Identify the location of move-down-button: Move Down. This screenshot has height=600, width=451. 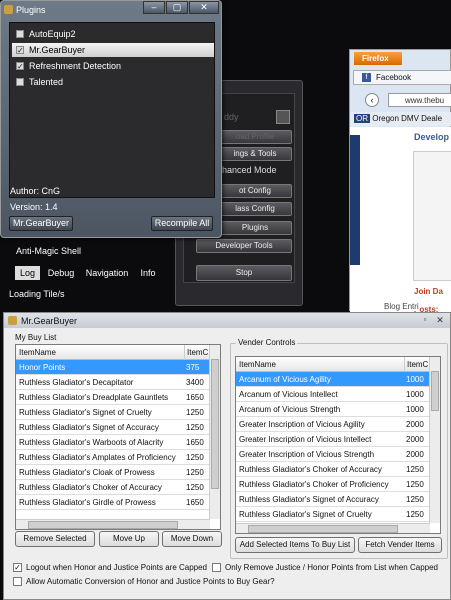
(192, 539).